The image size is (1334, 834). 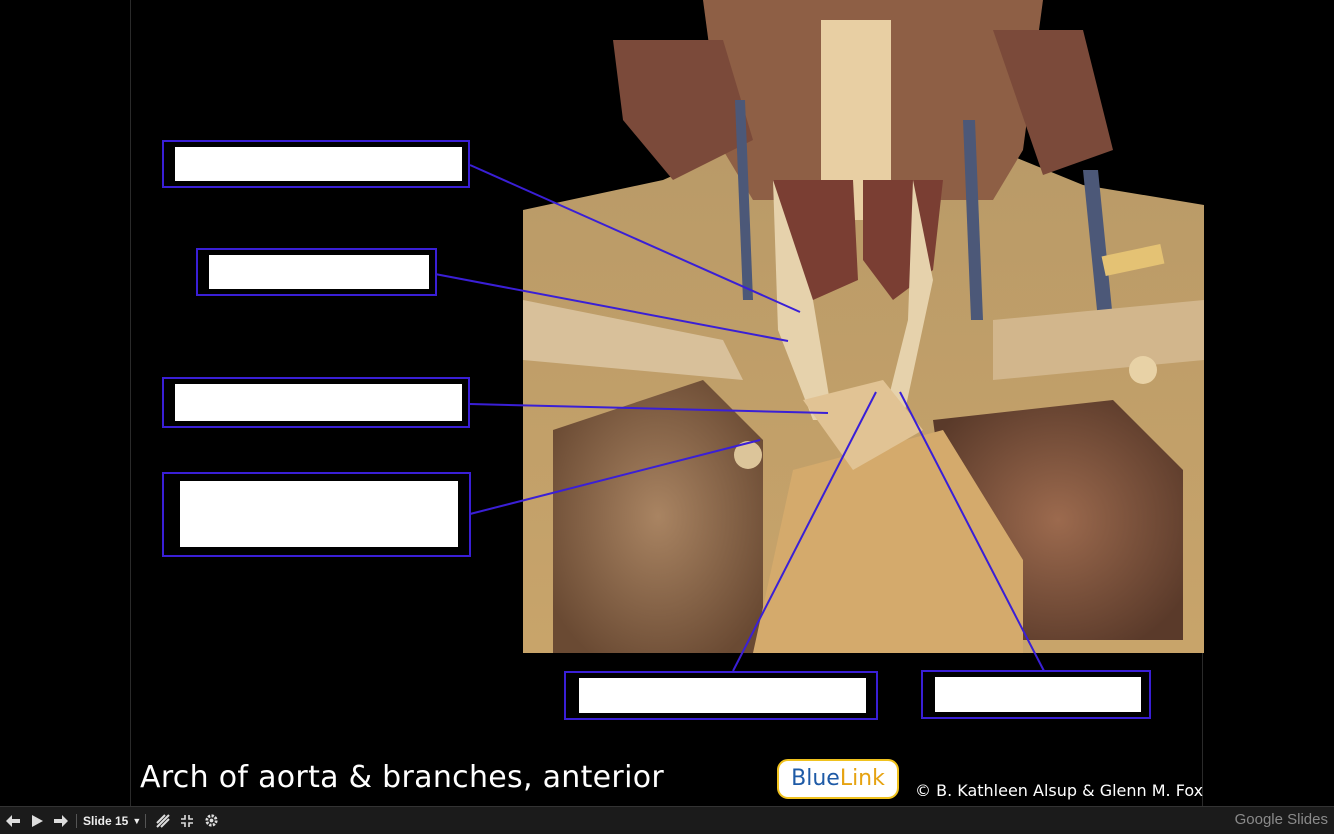 I want to click on copyright-text: © B. Kathleen Alsup & Glenn M. Fox, so click(x=1059, y=790).